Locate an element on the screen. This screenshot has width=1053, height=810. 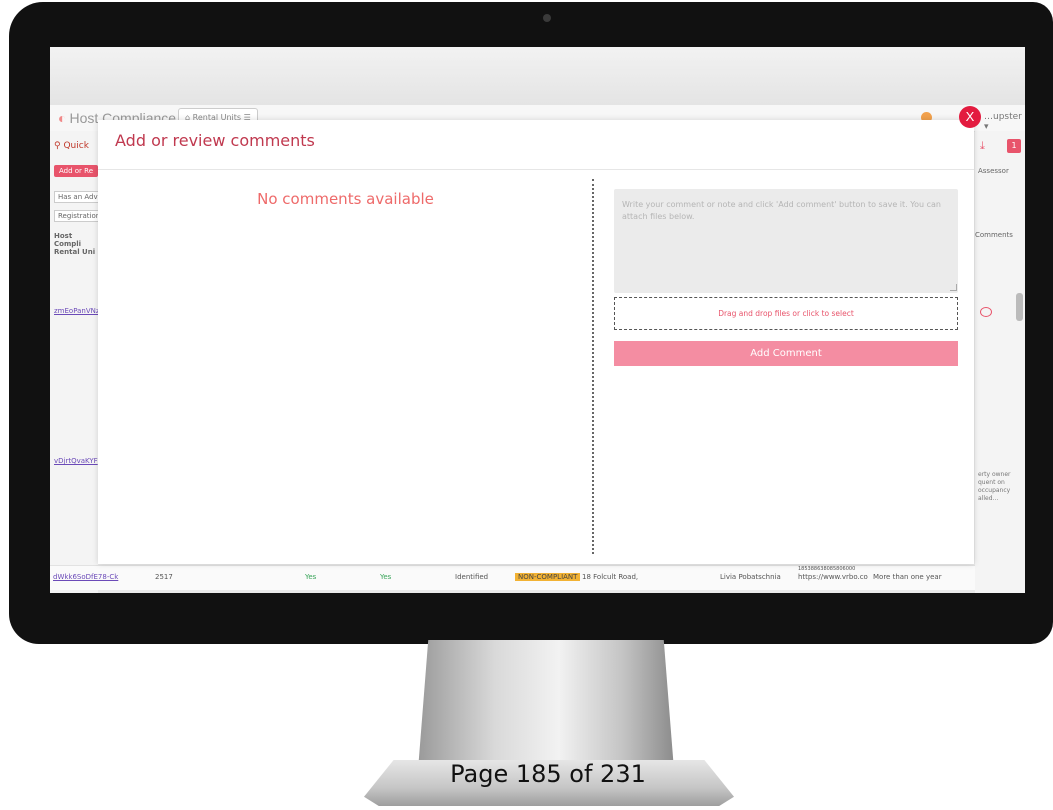
quick-search-label: Quick is located at coordinates (76, 146).